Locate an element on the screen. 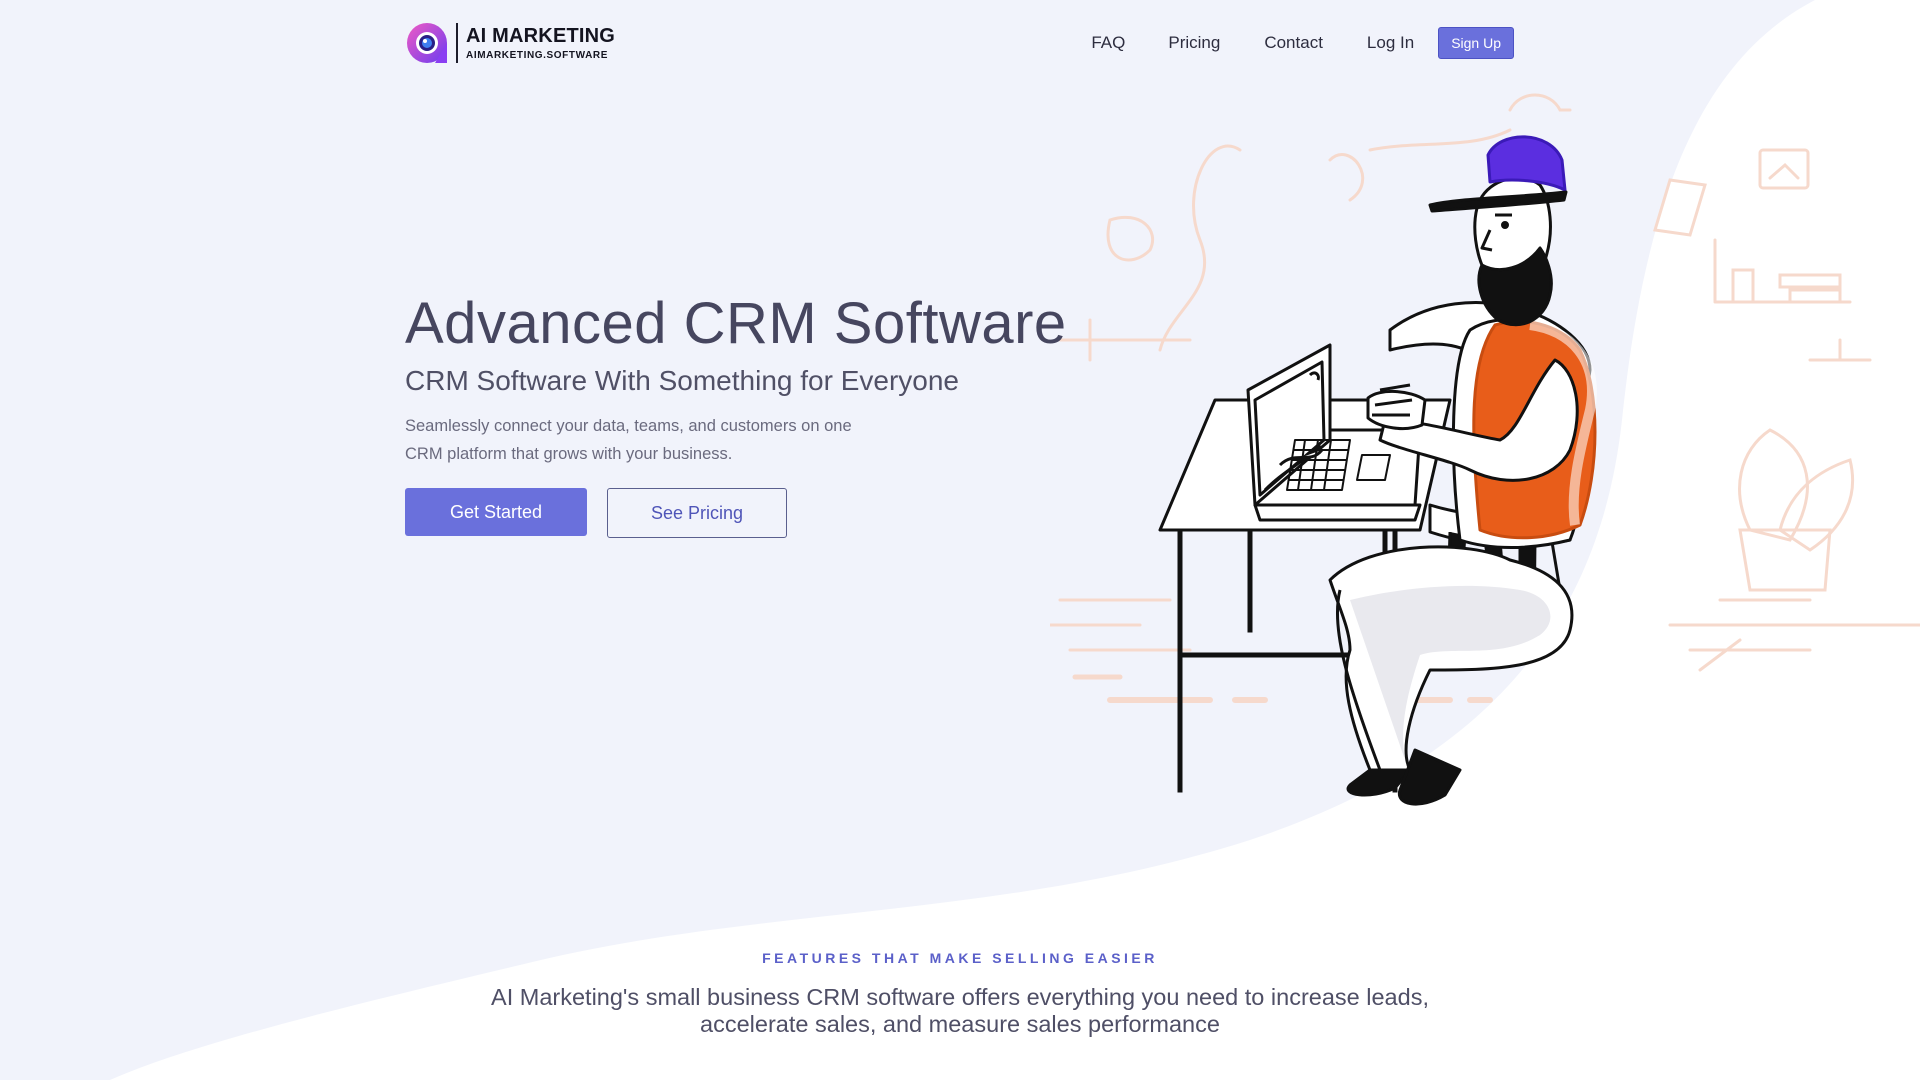  sign-up-button: Sign Up is located at coordinates (1476, 43).